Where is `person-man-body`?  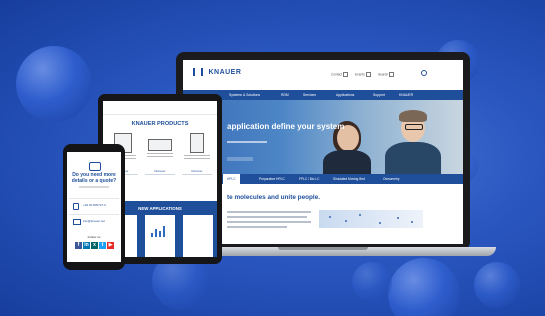
person-man-body is located at coordinates (413, 158).